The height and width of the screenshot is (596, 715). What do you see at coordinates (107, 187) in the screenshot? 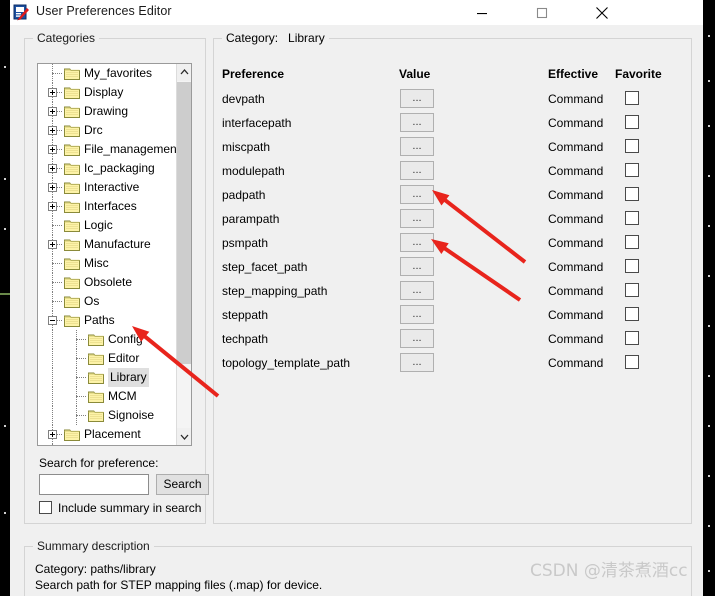
I see `tree-node-interactive: Interactive` at bounding box center [107, 187].